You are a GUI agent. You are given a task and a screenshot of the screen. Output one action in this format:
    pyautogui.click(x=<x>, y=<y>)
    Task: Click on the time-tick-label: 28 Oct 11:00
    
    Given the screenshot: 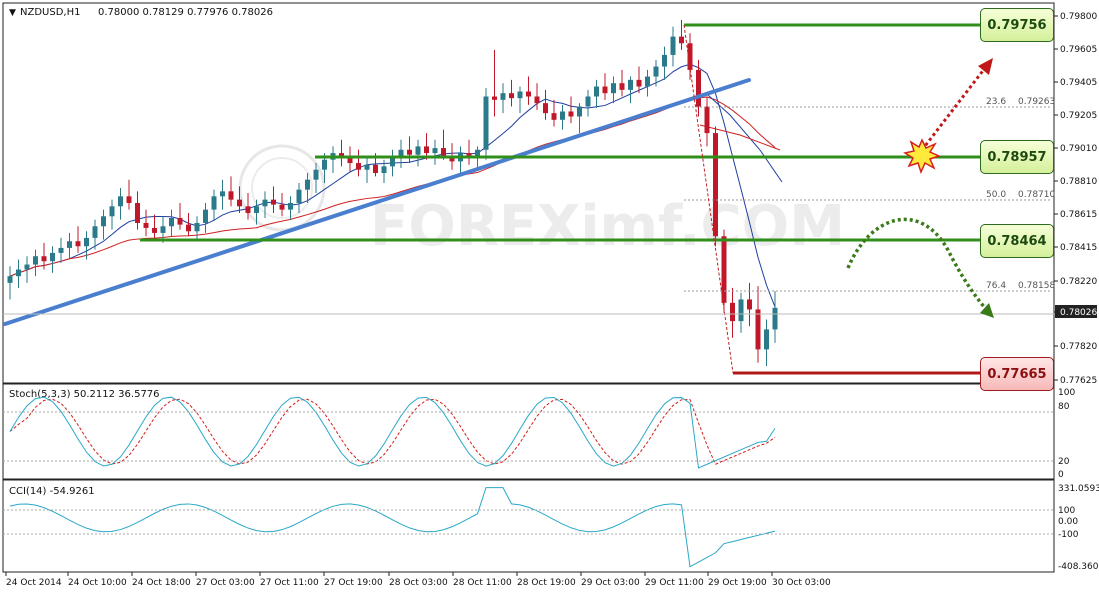 What is the action you would take?
    pyautogui.click(x=482, y=583)
    